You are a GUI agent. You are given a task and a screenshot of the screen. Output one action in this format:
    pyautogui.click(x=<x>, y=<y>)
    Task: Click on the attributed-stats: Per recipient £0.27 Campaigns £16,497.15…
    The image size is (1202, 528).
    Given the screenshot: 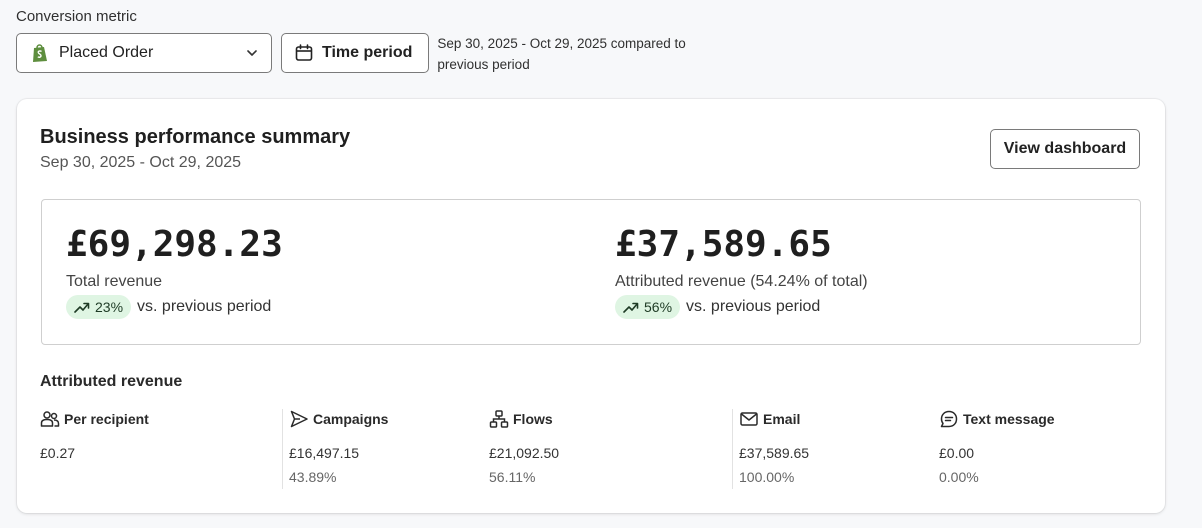 What is the action you would take?
    pyautogui.click(x=590, y=449)
    